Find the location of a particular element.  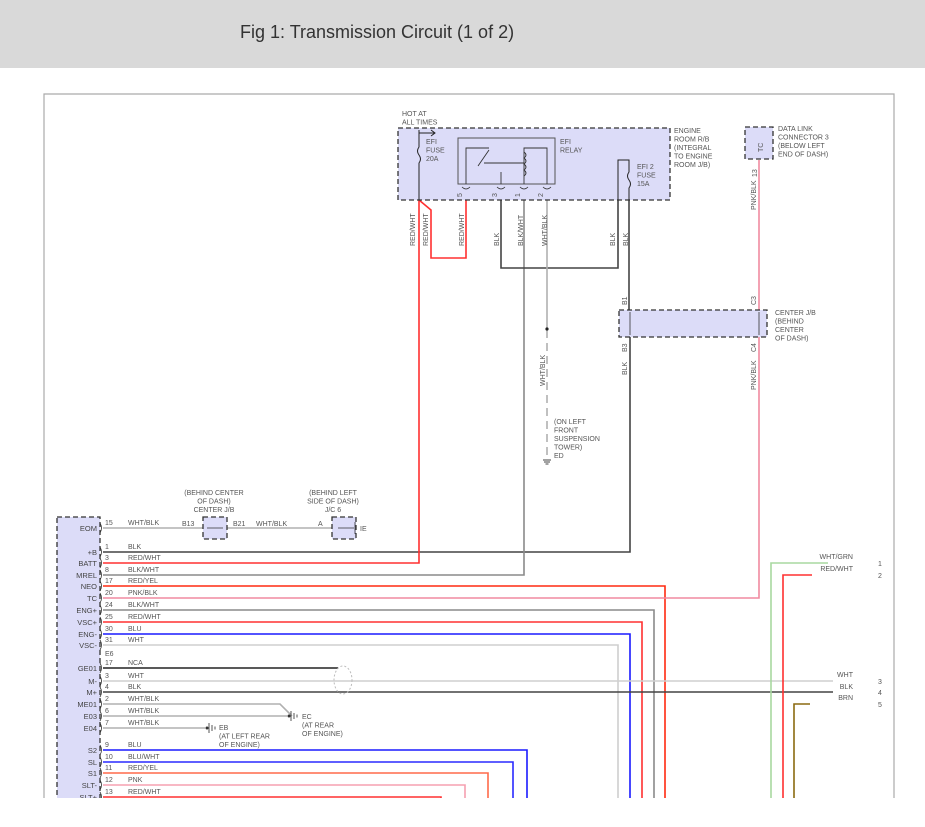

efi-relay-label: RELAY is located at coordinates (571, 151).